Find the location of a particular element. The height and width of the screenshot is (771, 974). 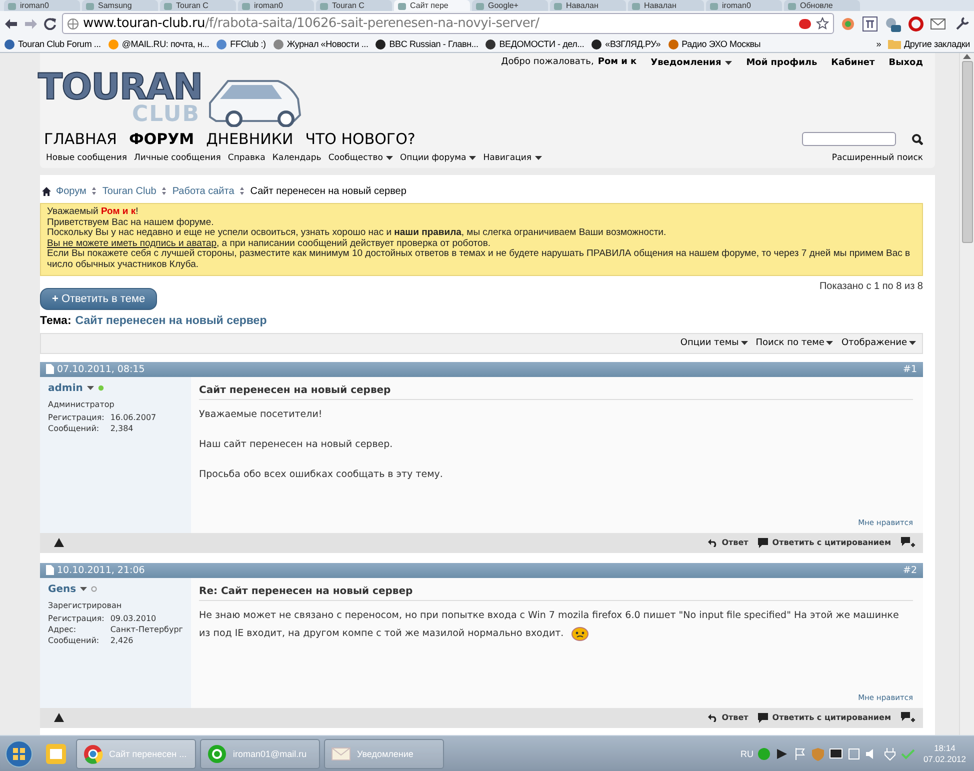

bookmark: Радио ЭХО Москвы is located at coordinates (714, 44).